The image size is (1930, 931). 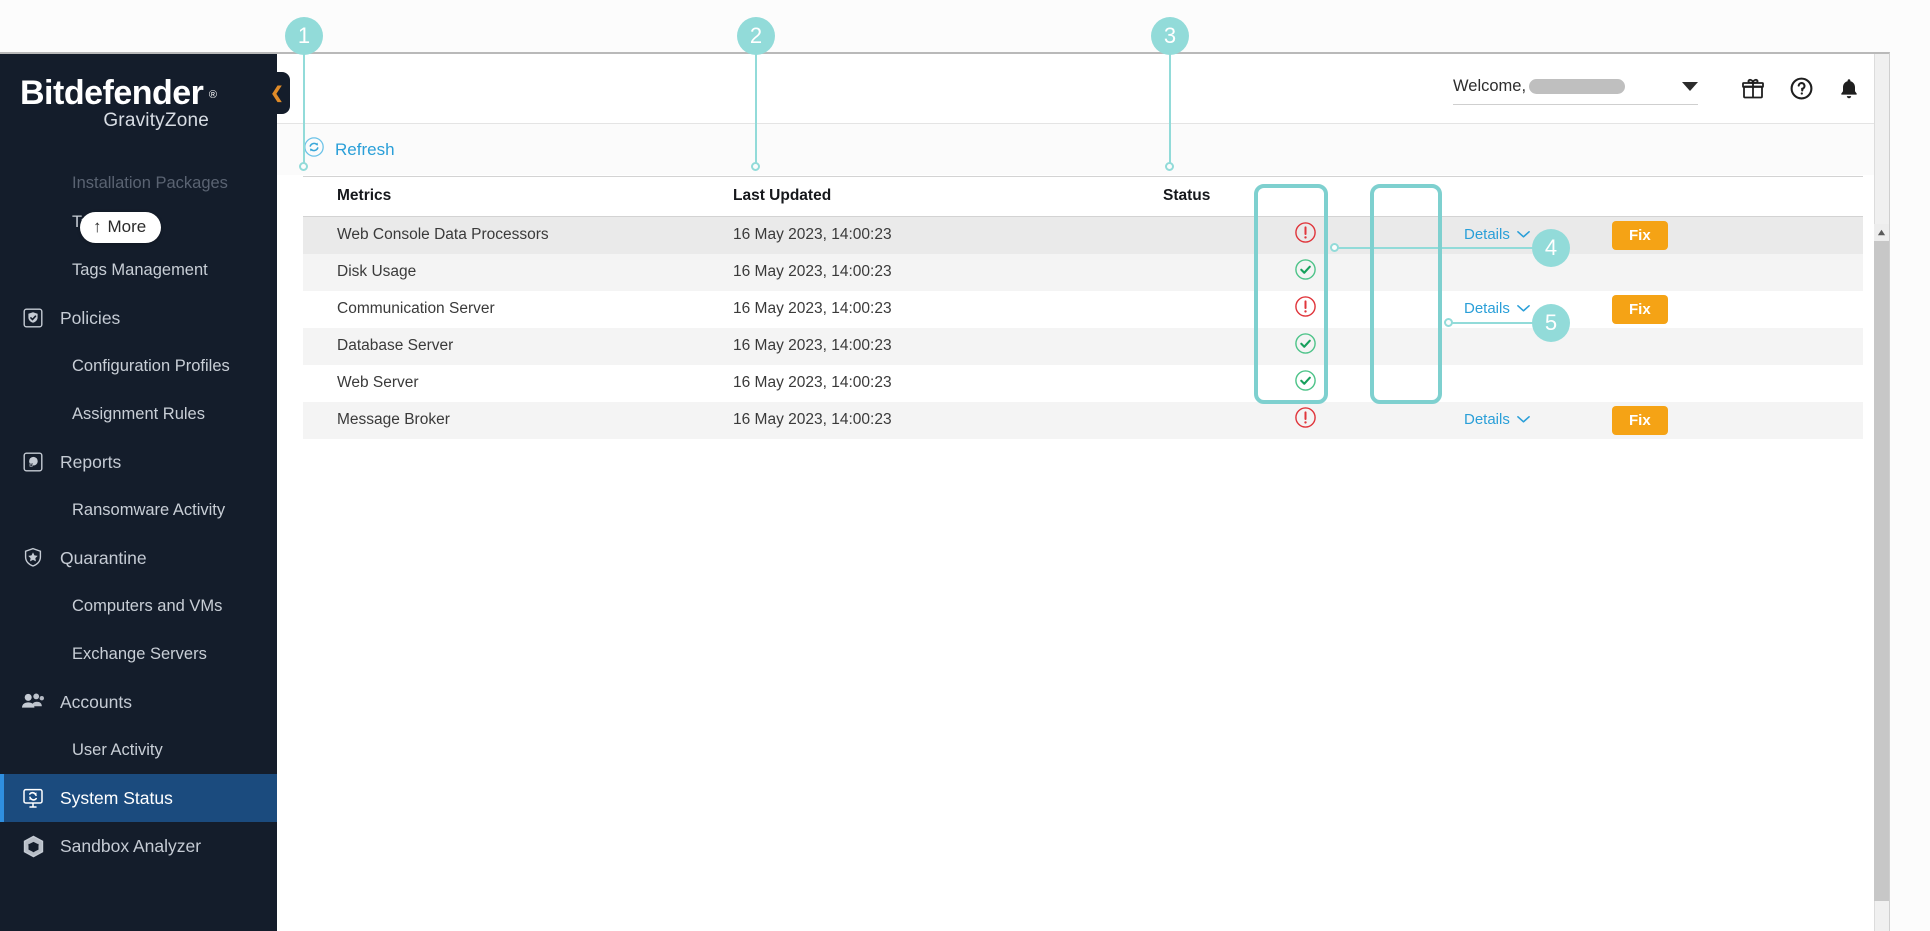 I want to click on sidebar-item-system-status: System Status, so click(x=138, y=798).